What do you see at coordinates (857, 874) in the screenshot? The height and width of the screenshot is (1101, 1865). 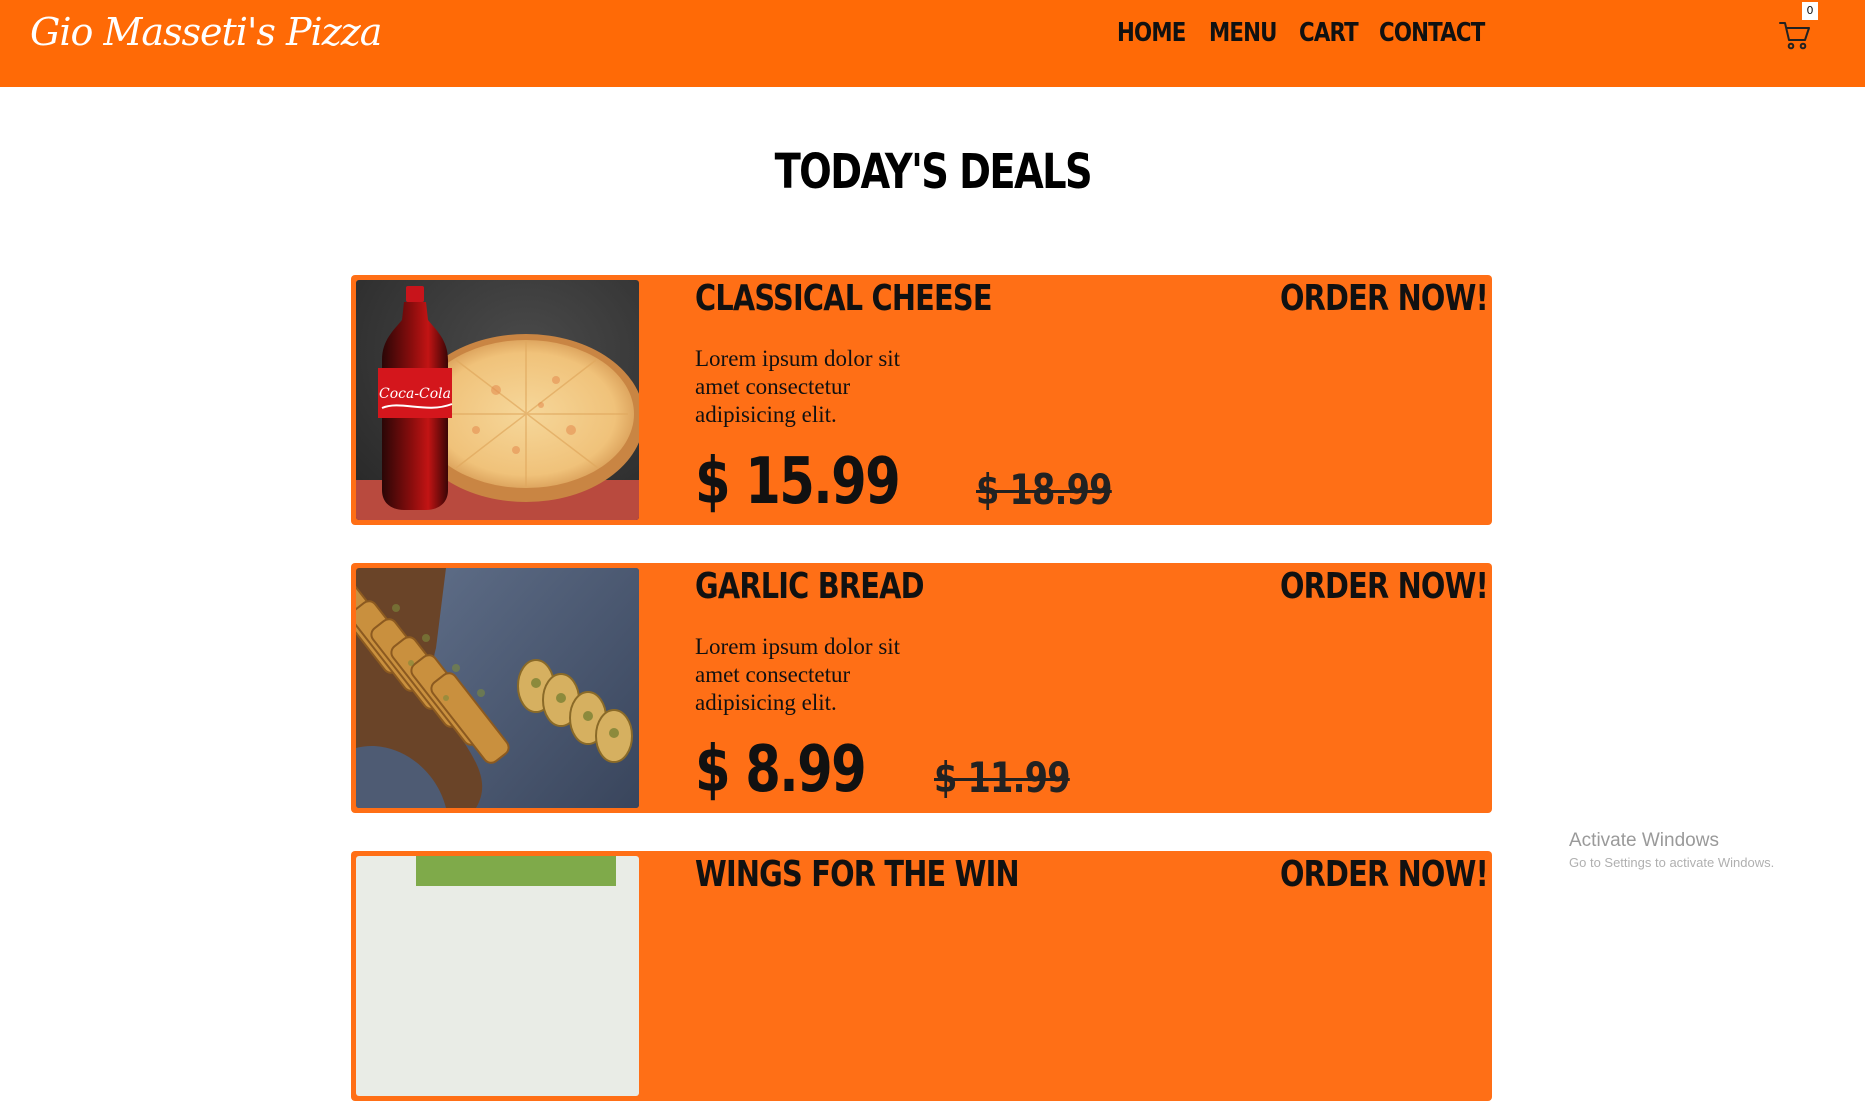 I see `deal-title: WINGS FOR THE WIN` at bounding box center [857, 874].